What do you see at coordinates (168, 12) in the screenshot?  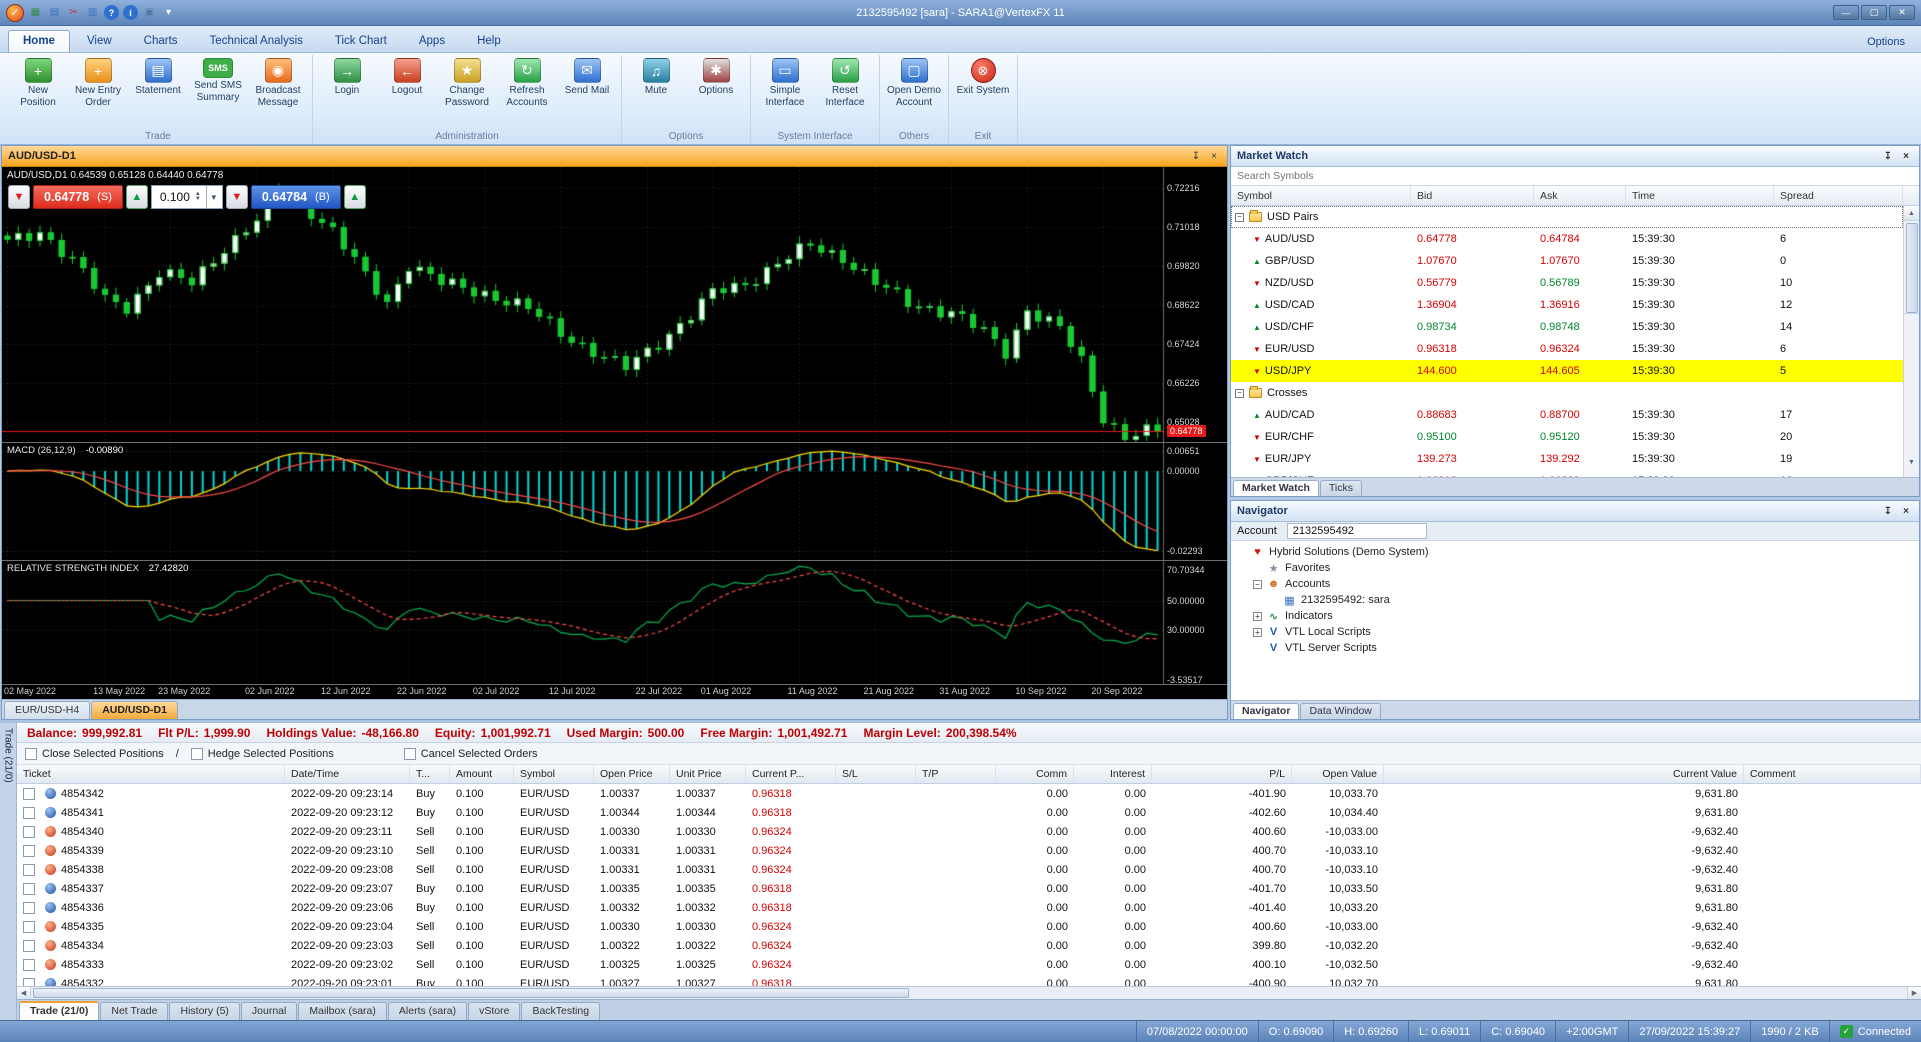 I see `qat-dropdown-icon: ▾` at bounding box center [168, 12].